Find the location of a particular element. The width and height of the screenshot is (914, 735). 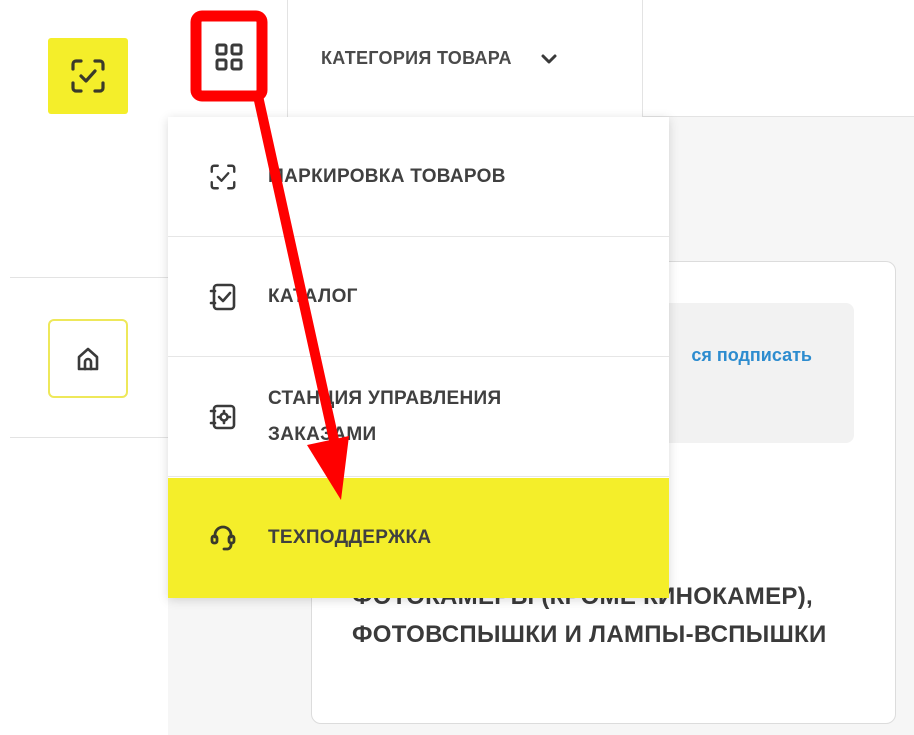

chevron-down-icon is located at coordinates (549, 59).